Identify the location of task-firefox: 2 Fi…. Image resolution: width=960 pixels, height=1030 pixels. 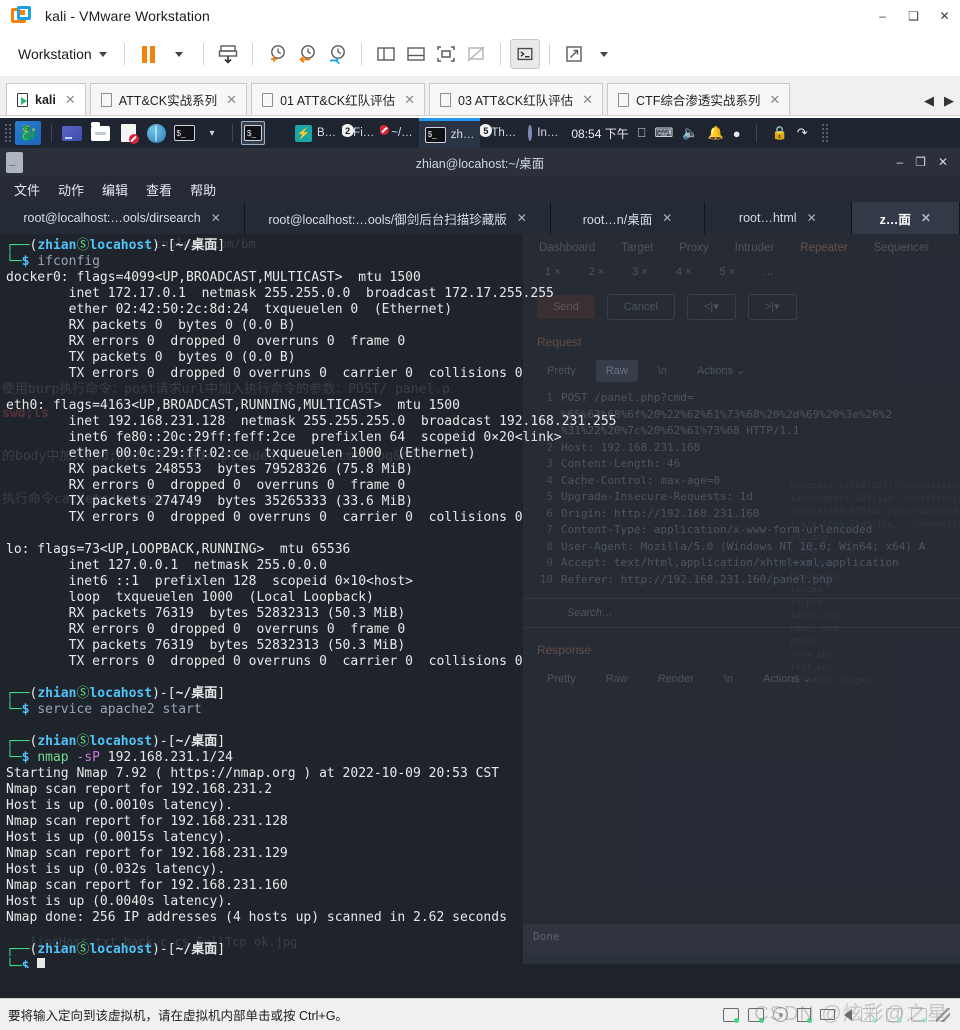
(361, 133).